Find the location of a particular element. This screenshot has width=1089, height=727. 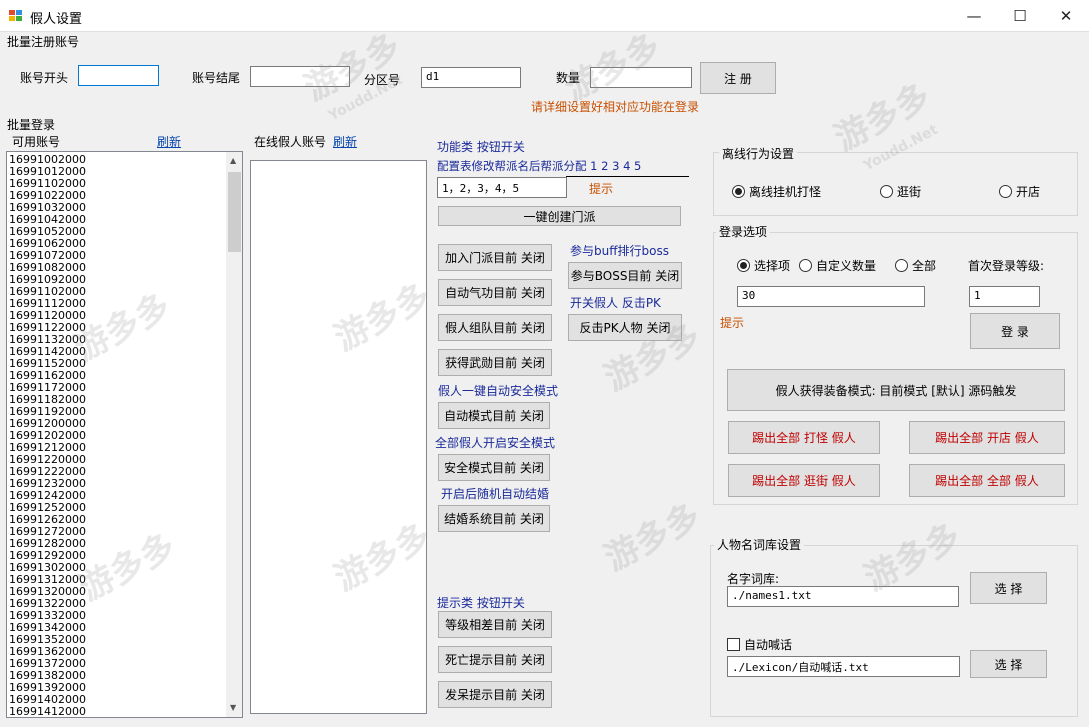

batch-login-label: 批量登录 is located at coordinates (31, 125).